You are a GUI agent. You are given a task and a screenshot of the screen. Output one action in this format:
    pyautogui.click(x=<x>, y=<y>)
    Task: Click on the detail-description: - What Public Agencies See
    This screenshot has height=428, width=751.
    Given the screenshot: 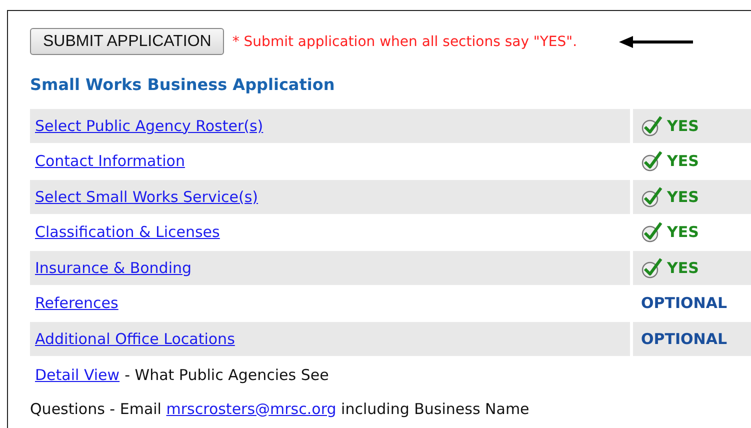 What is the action you would take?
    pyautogui.click(x=226, y=375)
    